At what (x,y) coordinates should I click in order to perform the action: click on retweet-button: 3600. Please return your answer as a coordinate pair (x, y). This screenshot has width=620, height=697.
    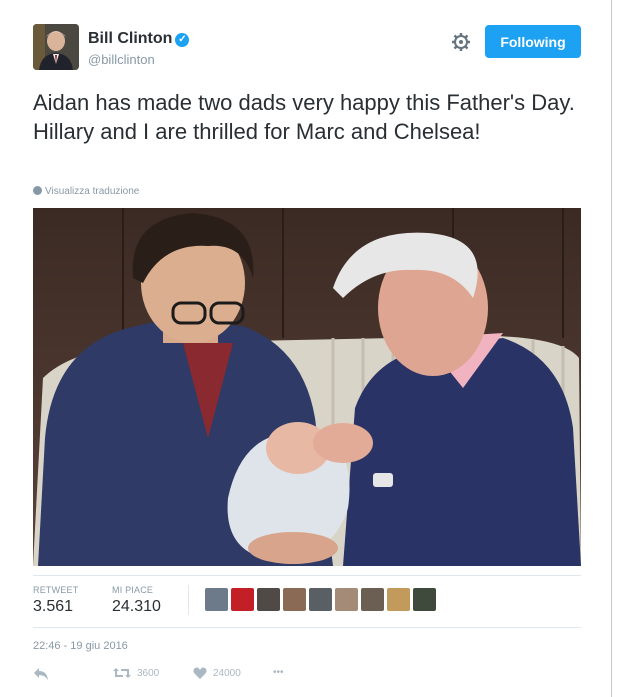
    Looking at the image, I should click on (136, 673).